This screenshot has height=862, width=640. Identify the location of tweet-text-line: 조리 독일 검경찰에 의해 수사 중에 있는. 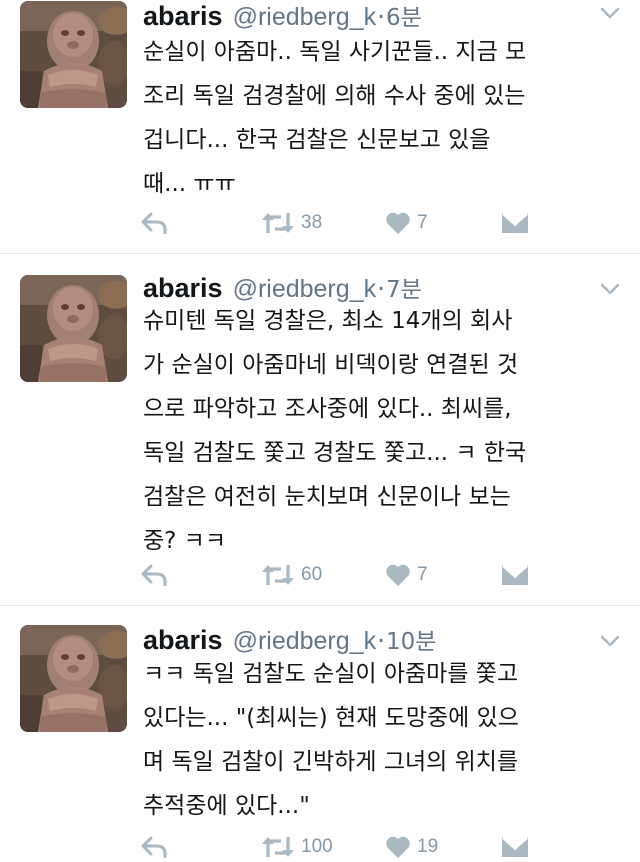
(334, 96).